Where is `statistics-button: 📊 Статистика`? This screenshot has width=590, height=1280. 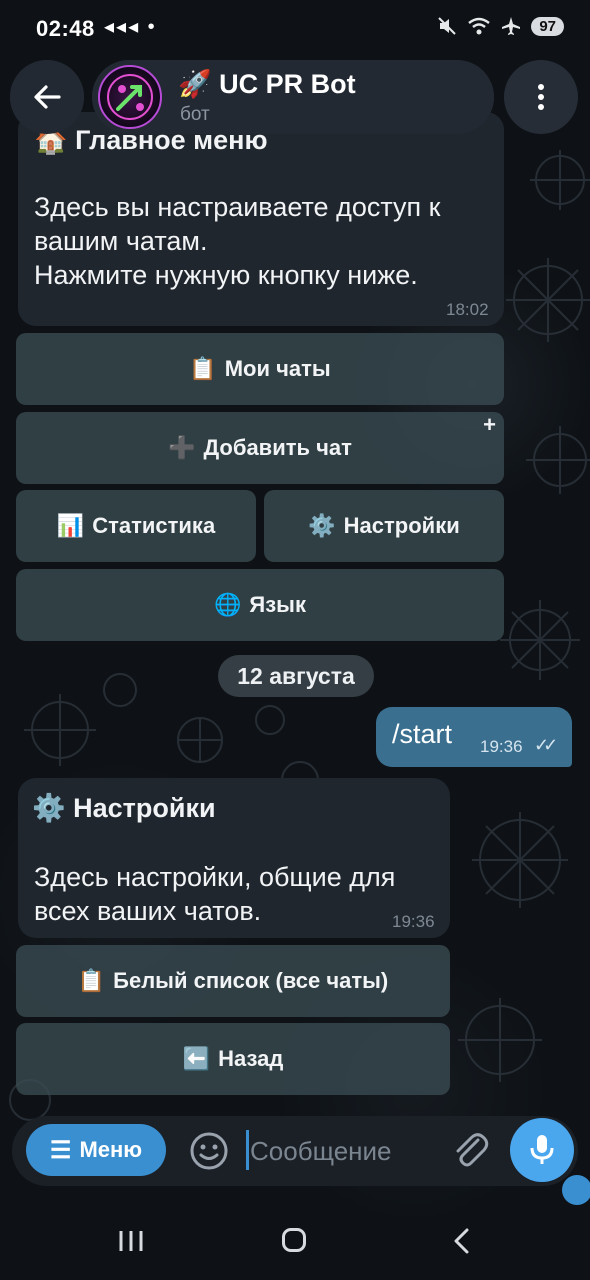
statistics-button: 📊 Статистика is located at coordinates (136, 526).